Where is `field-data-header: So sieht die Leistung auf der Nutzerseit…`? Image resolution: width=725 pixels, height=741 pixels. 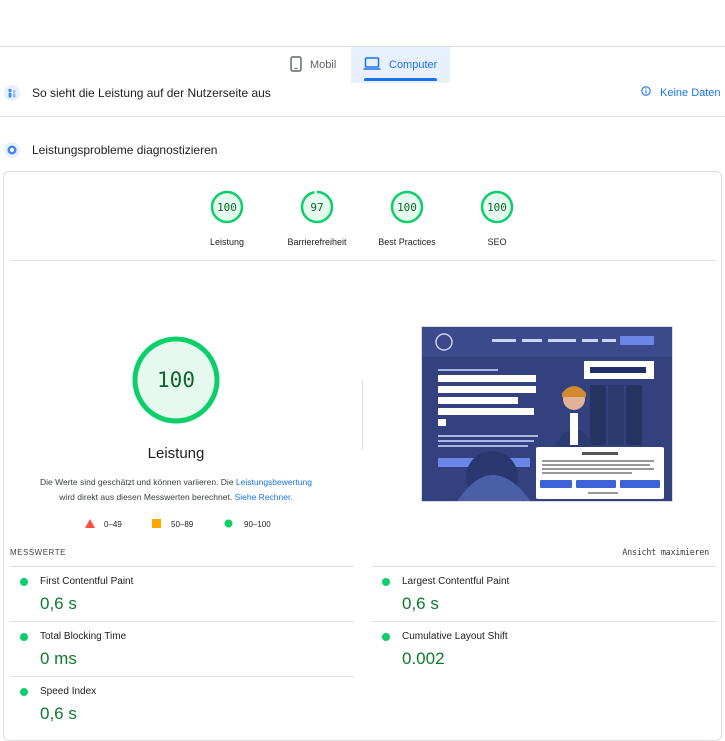 field-data-header: So sieht die Leistung auf der Nutzerseit… is located at coordinates (362, 93).